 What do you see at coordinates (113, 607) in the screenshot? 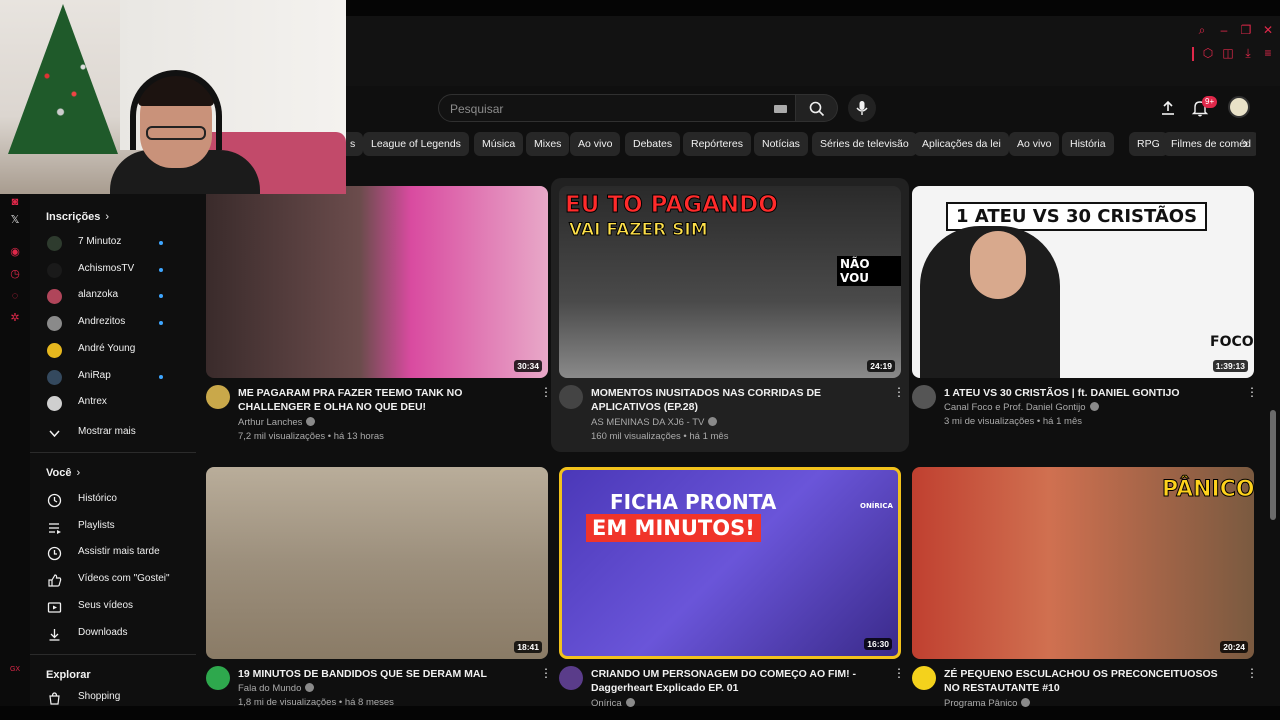
I see `sidebar-item-seus-v-deos: Seus vídeos` at bounding box center [113, 607].